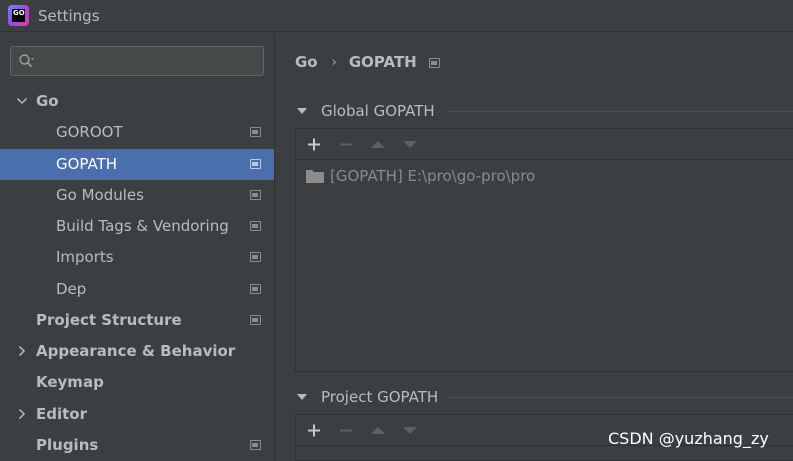  I want to click on sidebar-item-label: Keymap, so click(70, 382).